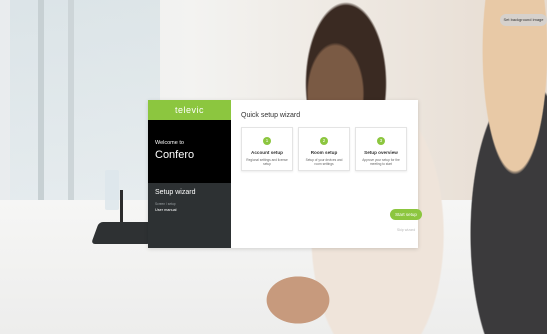 The image size is (547, 334). I want to click on step-description: Setup of your devices and room settings, so click(324, 162).